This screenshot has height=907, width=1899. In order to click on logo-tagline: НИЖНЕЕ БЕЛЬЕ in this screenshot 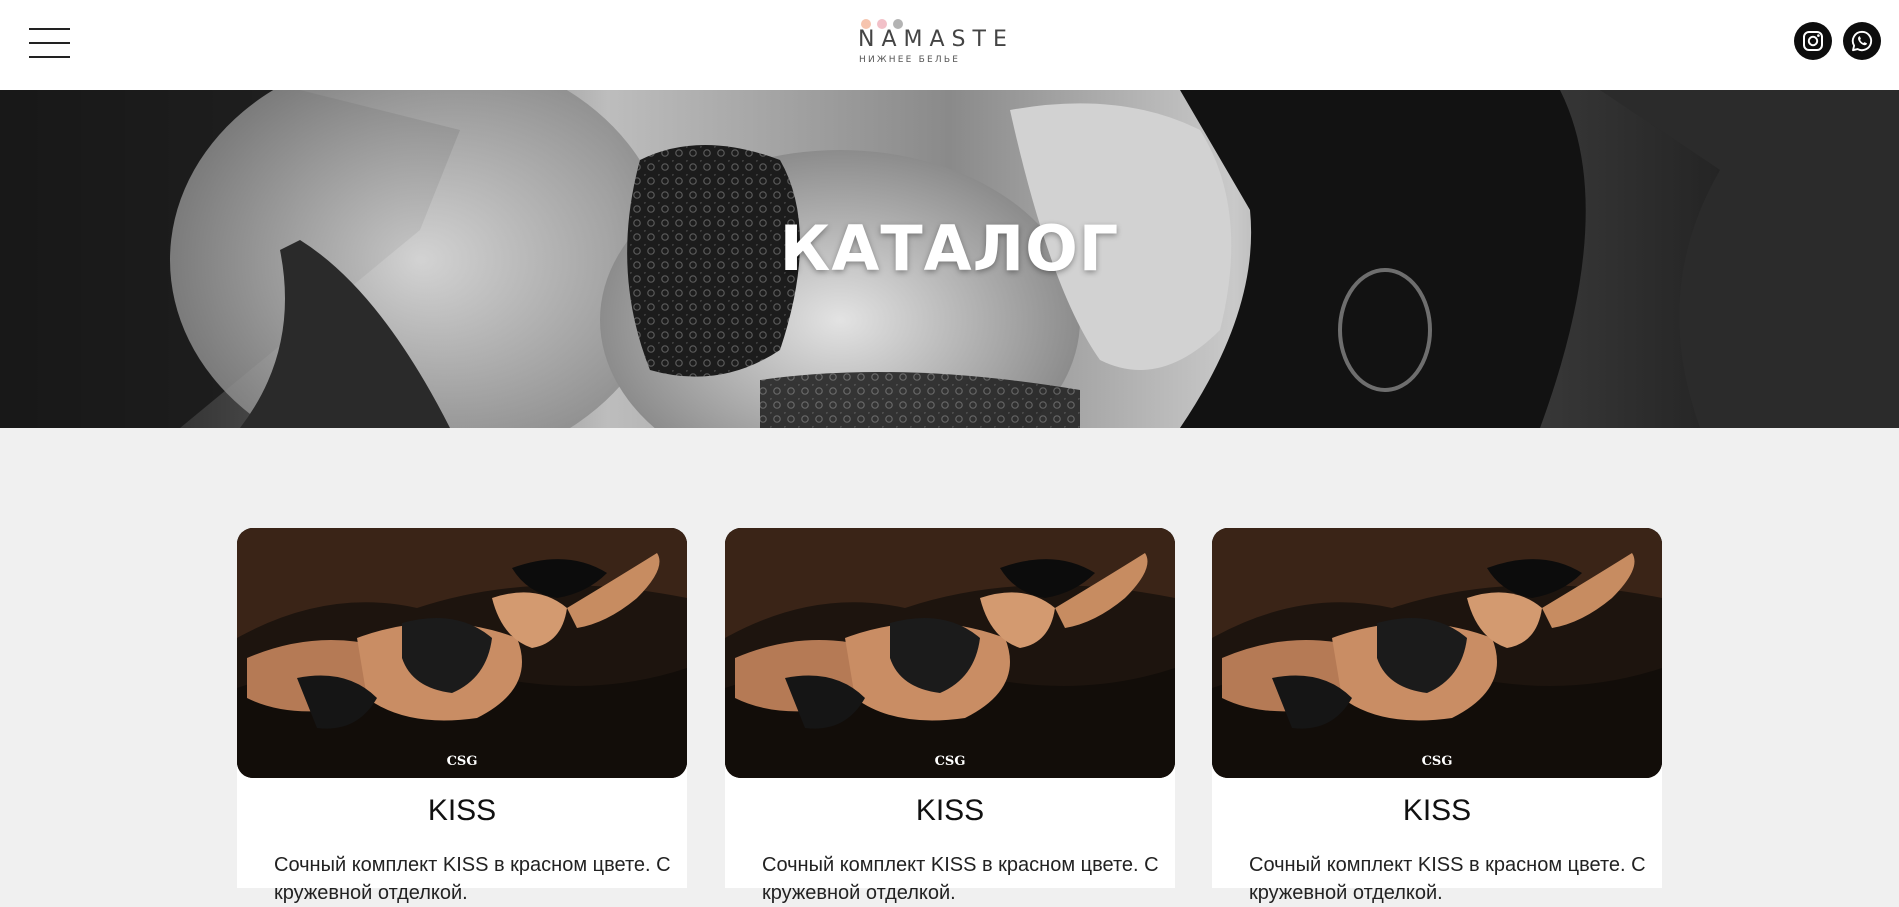, I will do `click(910, 60)`.